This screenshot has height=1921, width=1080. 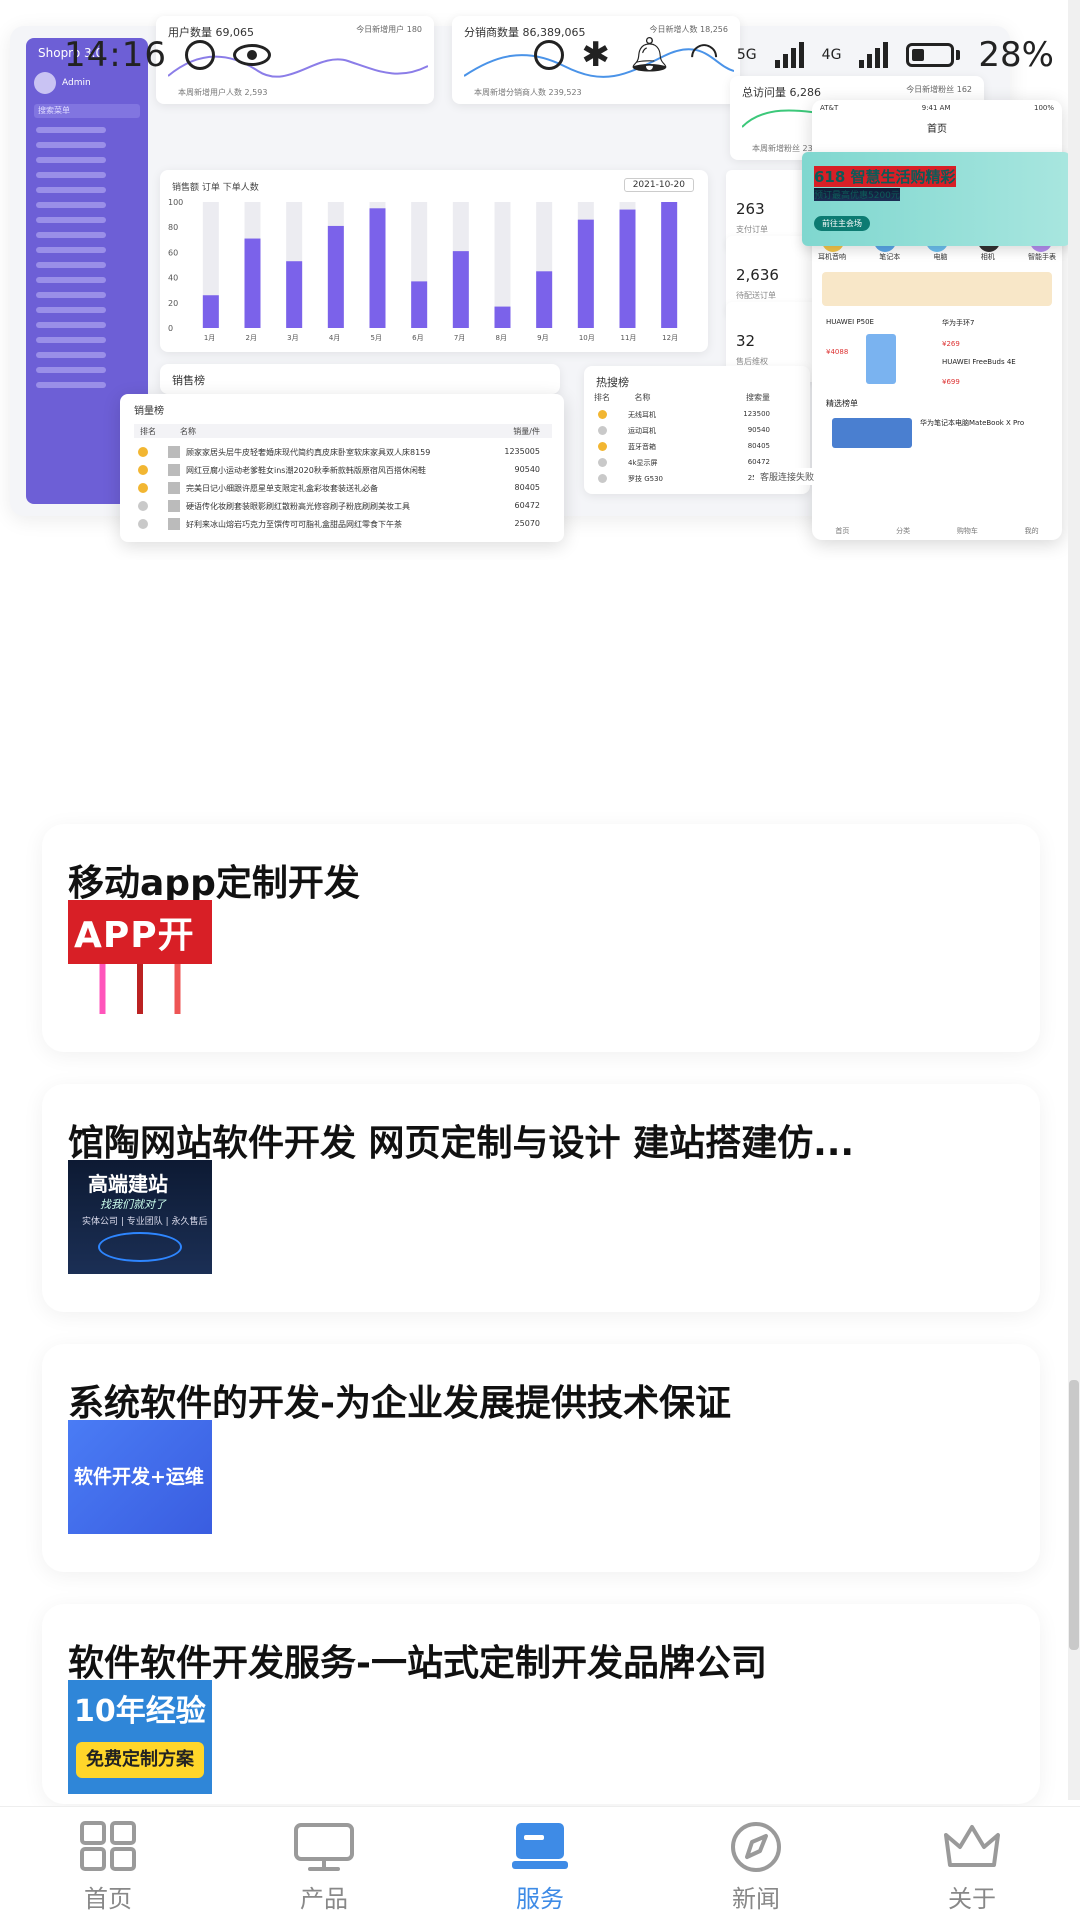 I want to click on x-tick-label: 4月, so click(x=334, y=338).